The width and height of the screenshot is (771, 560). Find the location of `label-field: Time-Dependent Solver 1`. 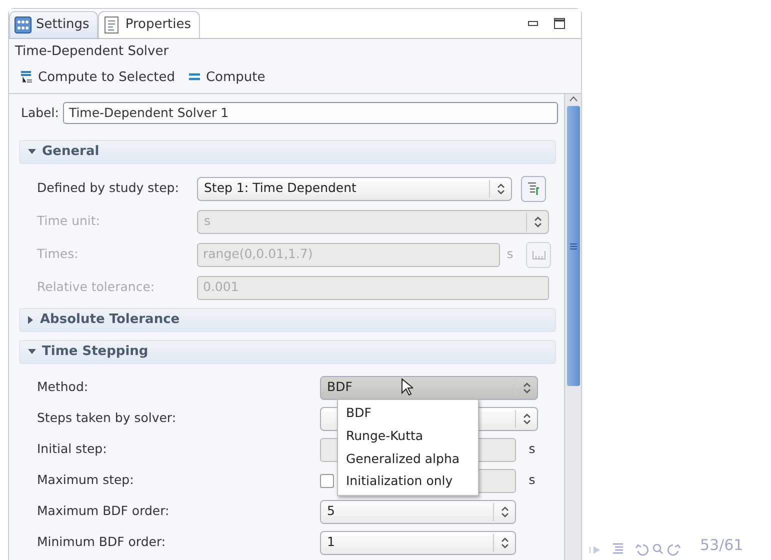

label-field: Time-Dependent Solver 1 is located at coordinates (310, 113).